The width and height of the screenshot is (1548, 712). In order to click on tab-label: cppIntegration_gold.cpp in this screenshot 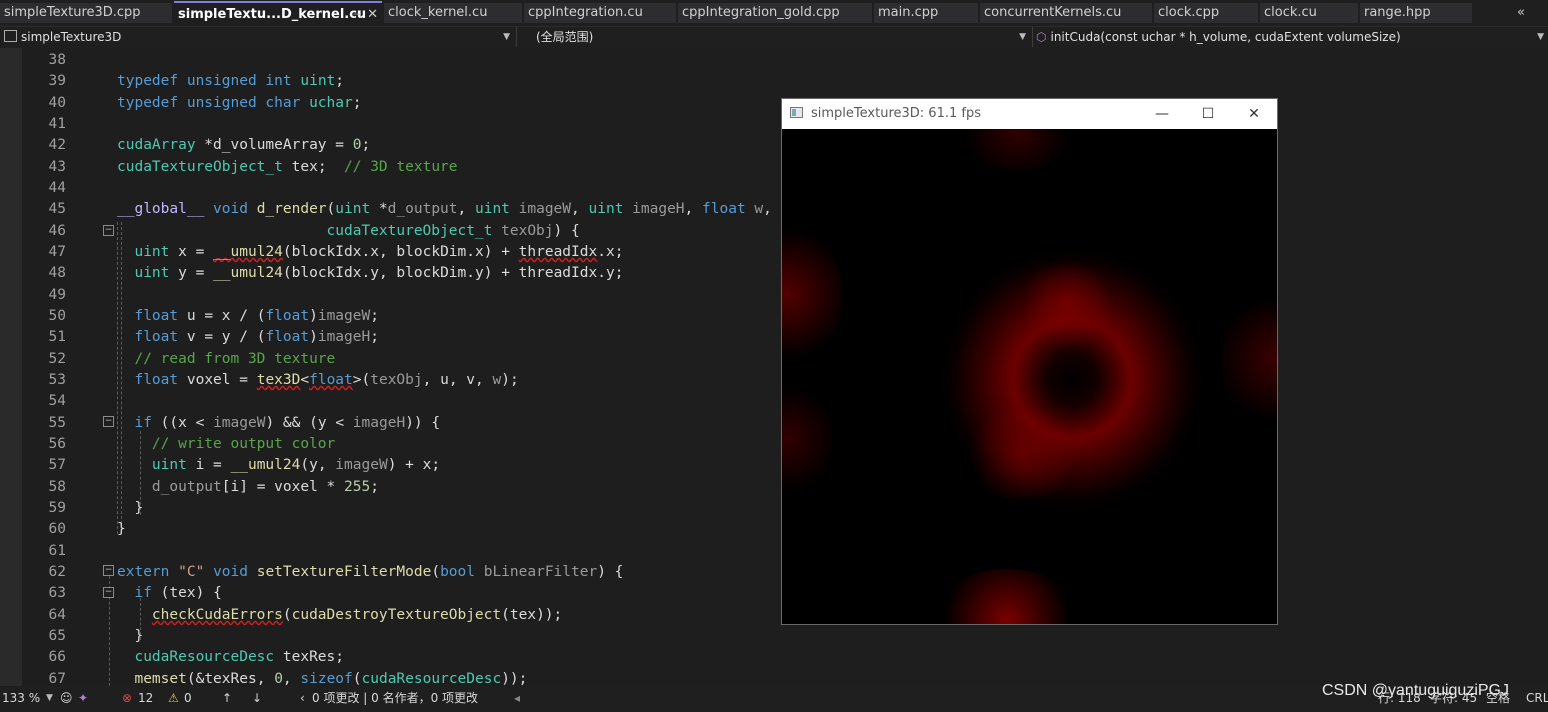, I will do `click(761, 12)`.